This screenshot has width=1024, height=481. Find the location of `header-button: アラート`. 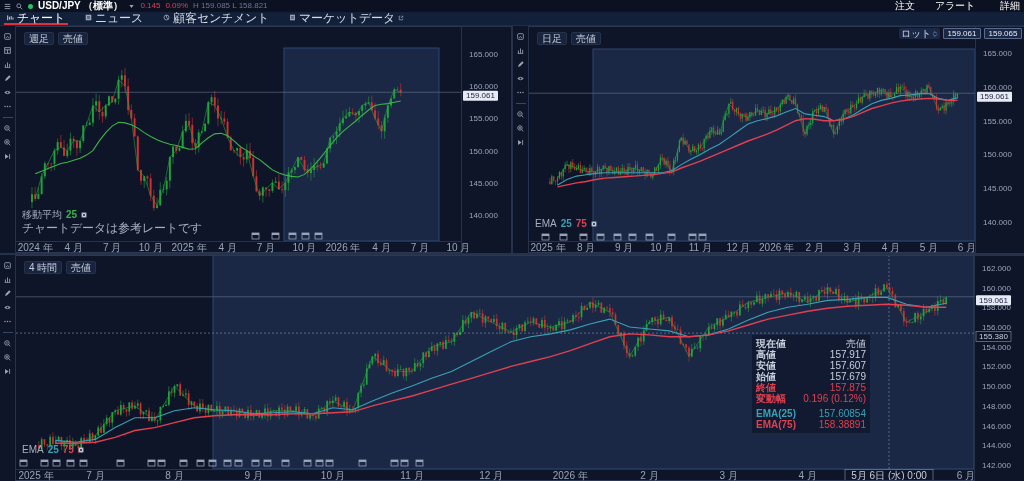

header-button: アラート is located at coordinates (947, 6).